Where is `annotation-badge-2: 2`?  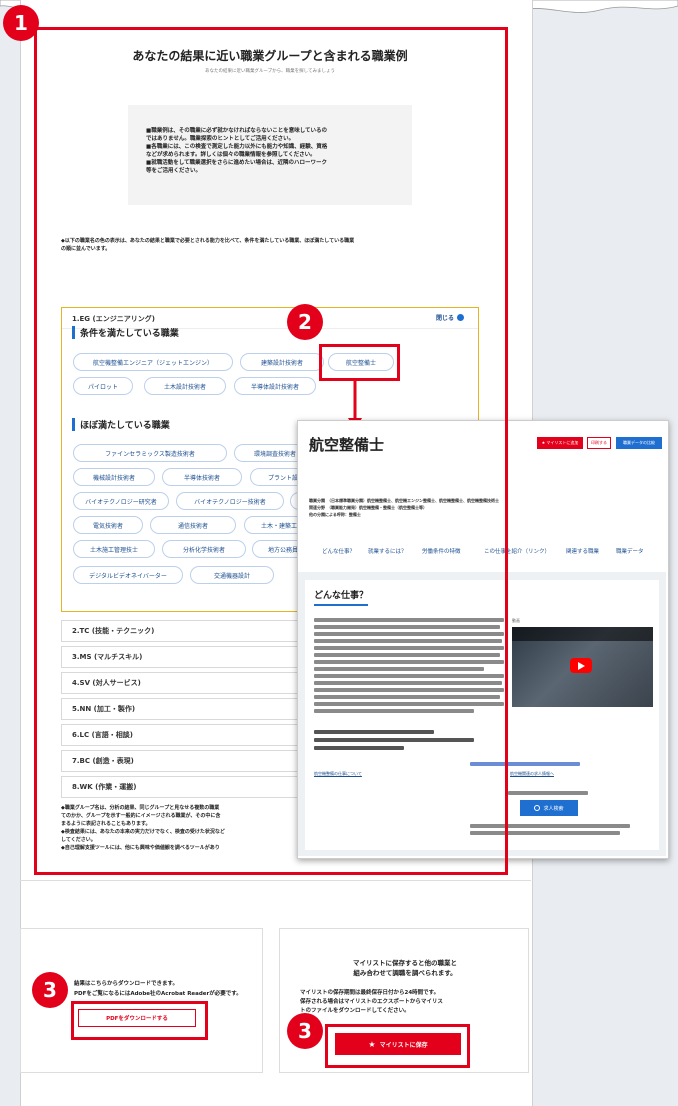
annotation-badge-2: 2 is located at coordinates (305, 322).